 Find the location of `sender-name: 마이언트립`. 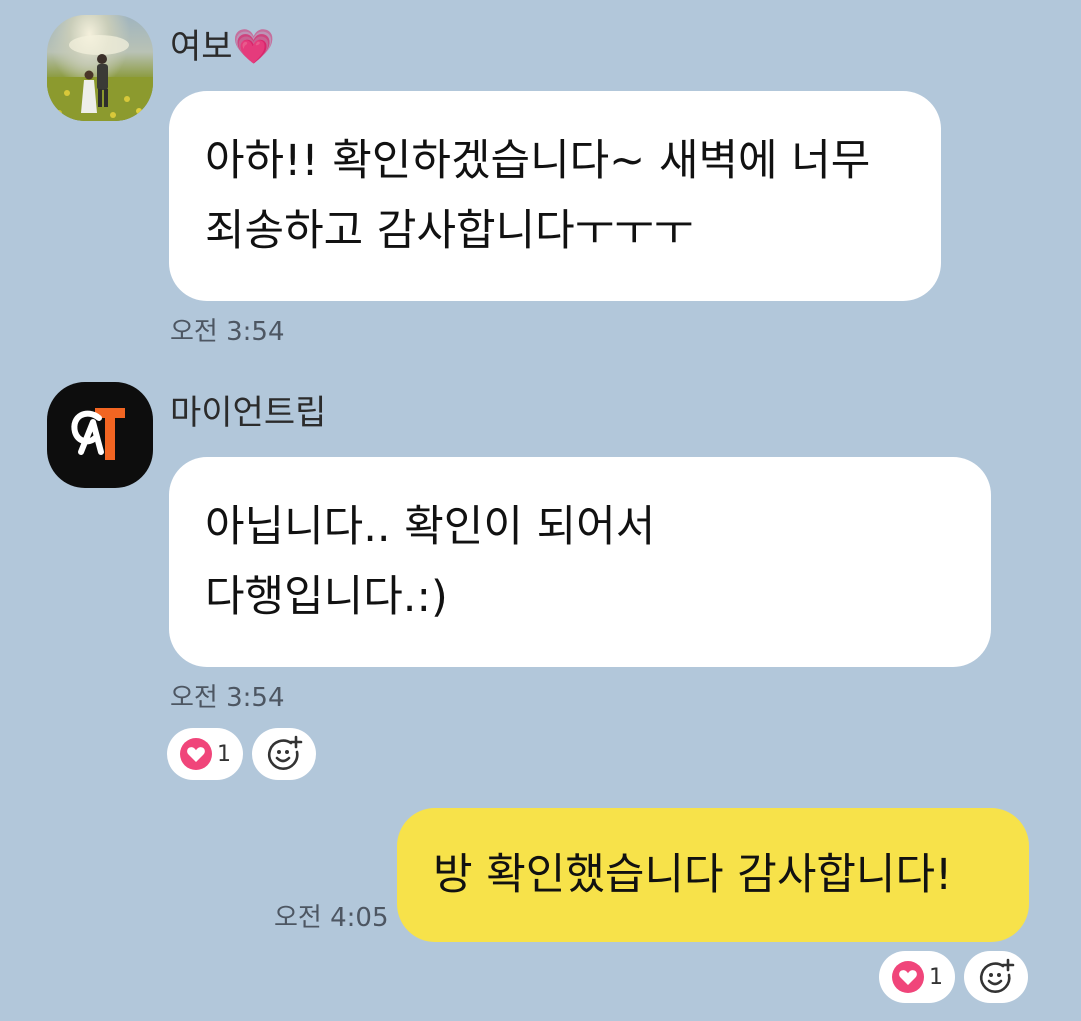

sender-name: 마이언트립 is located at coordinates (248, 413).